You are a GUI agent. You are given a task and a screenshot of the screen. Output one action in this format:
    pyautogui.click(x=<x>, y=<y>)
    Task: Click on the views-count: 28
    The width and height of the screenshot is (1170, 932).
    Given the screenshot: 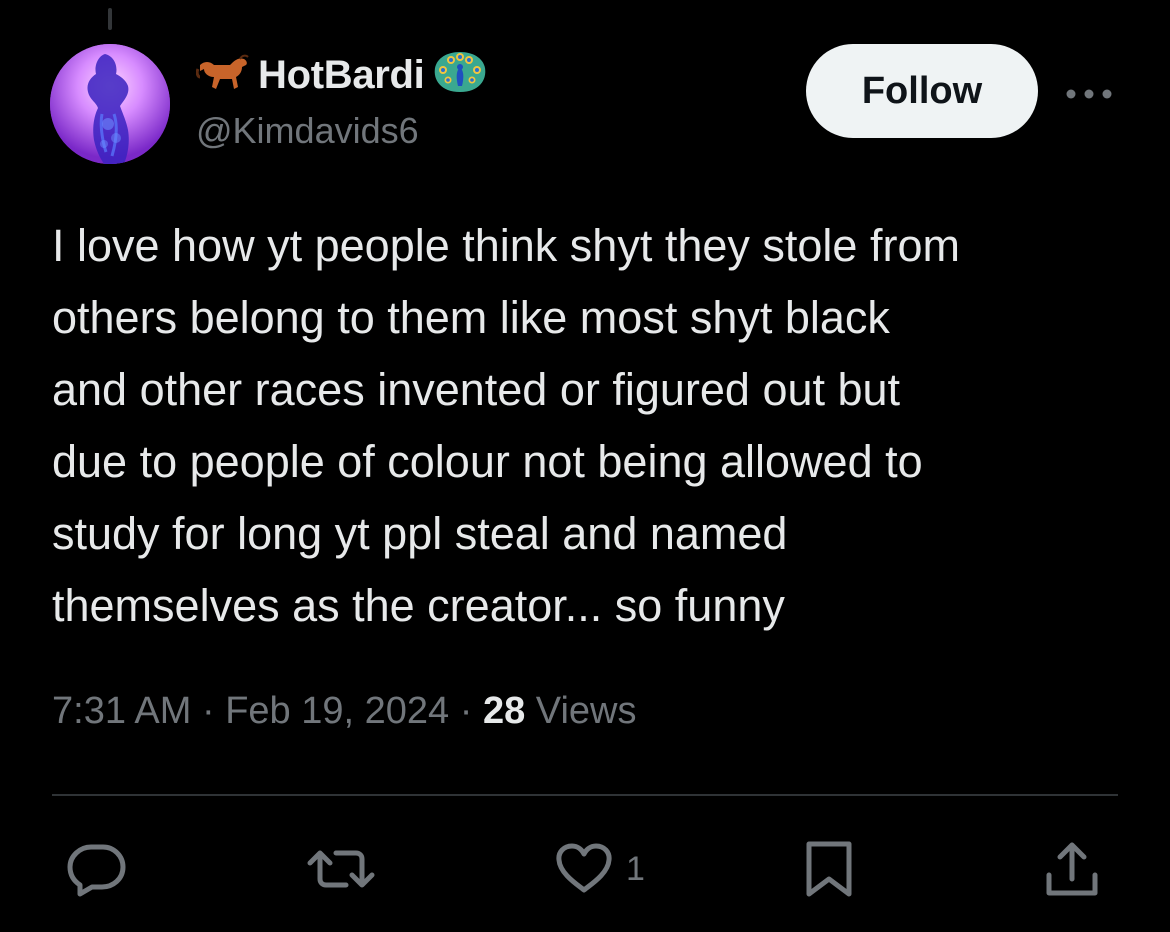 What is the action you would take?
    pyautogui.click(x=504, y=711)
    